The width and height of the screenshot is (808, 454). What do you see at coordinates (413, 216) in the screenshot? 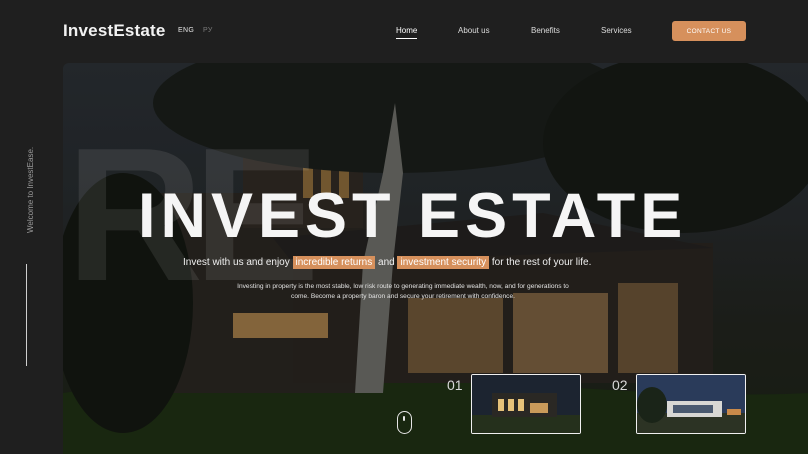
I see `hero-title: INVEST ESTATE` at bounding box center [413, 216].